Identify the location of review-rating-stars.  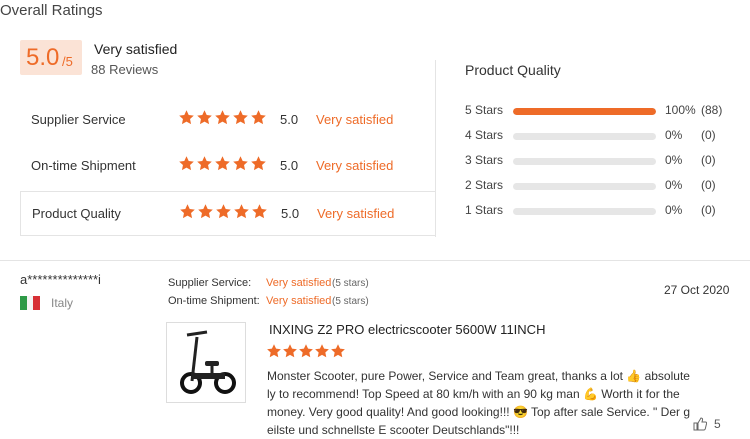
(306, 351).